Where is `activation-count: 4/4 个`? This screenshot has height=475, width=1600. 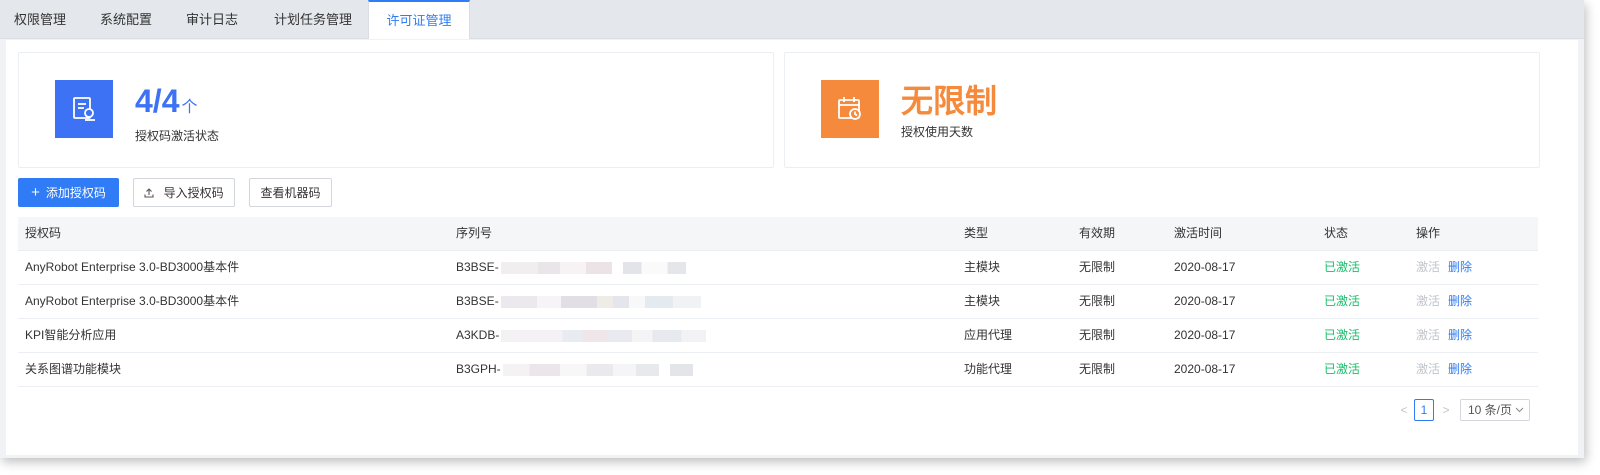 activation-count: 4/4 个 is located at coordinates (166, 101).